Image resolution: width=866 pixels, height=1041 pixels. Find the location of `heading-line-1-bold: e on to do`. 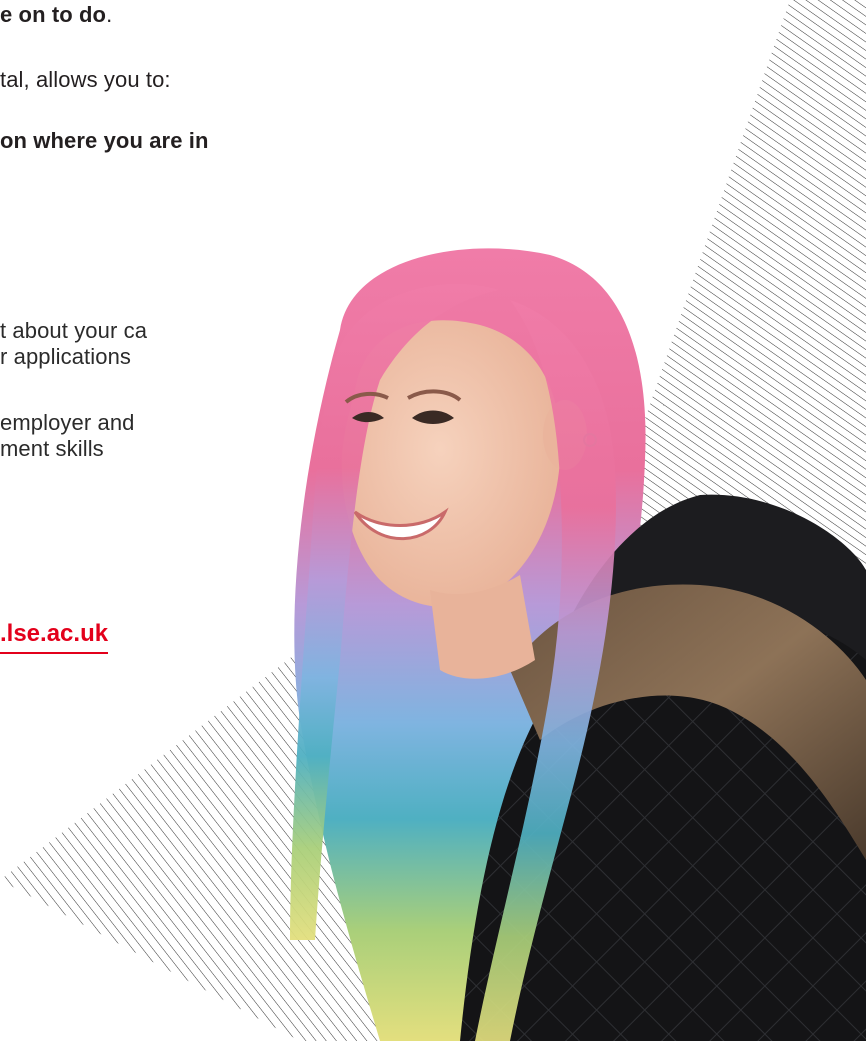

heading-line-1-bold: e on to do is located at coordinates (53, 14).